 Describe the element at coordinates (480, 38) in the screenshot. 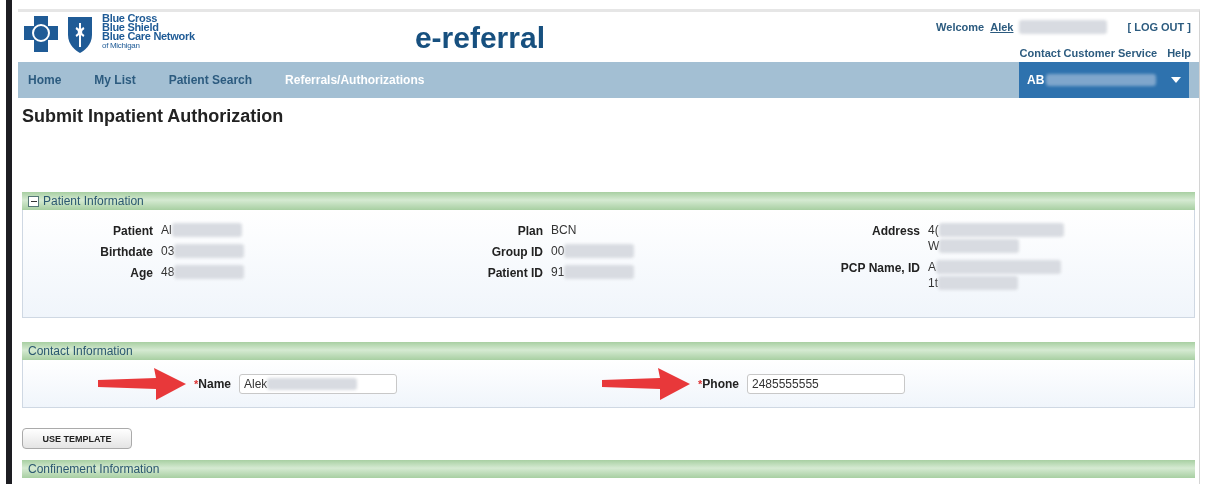

I see `app-title: e-referral` at that location.